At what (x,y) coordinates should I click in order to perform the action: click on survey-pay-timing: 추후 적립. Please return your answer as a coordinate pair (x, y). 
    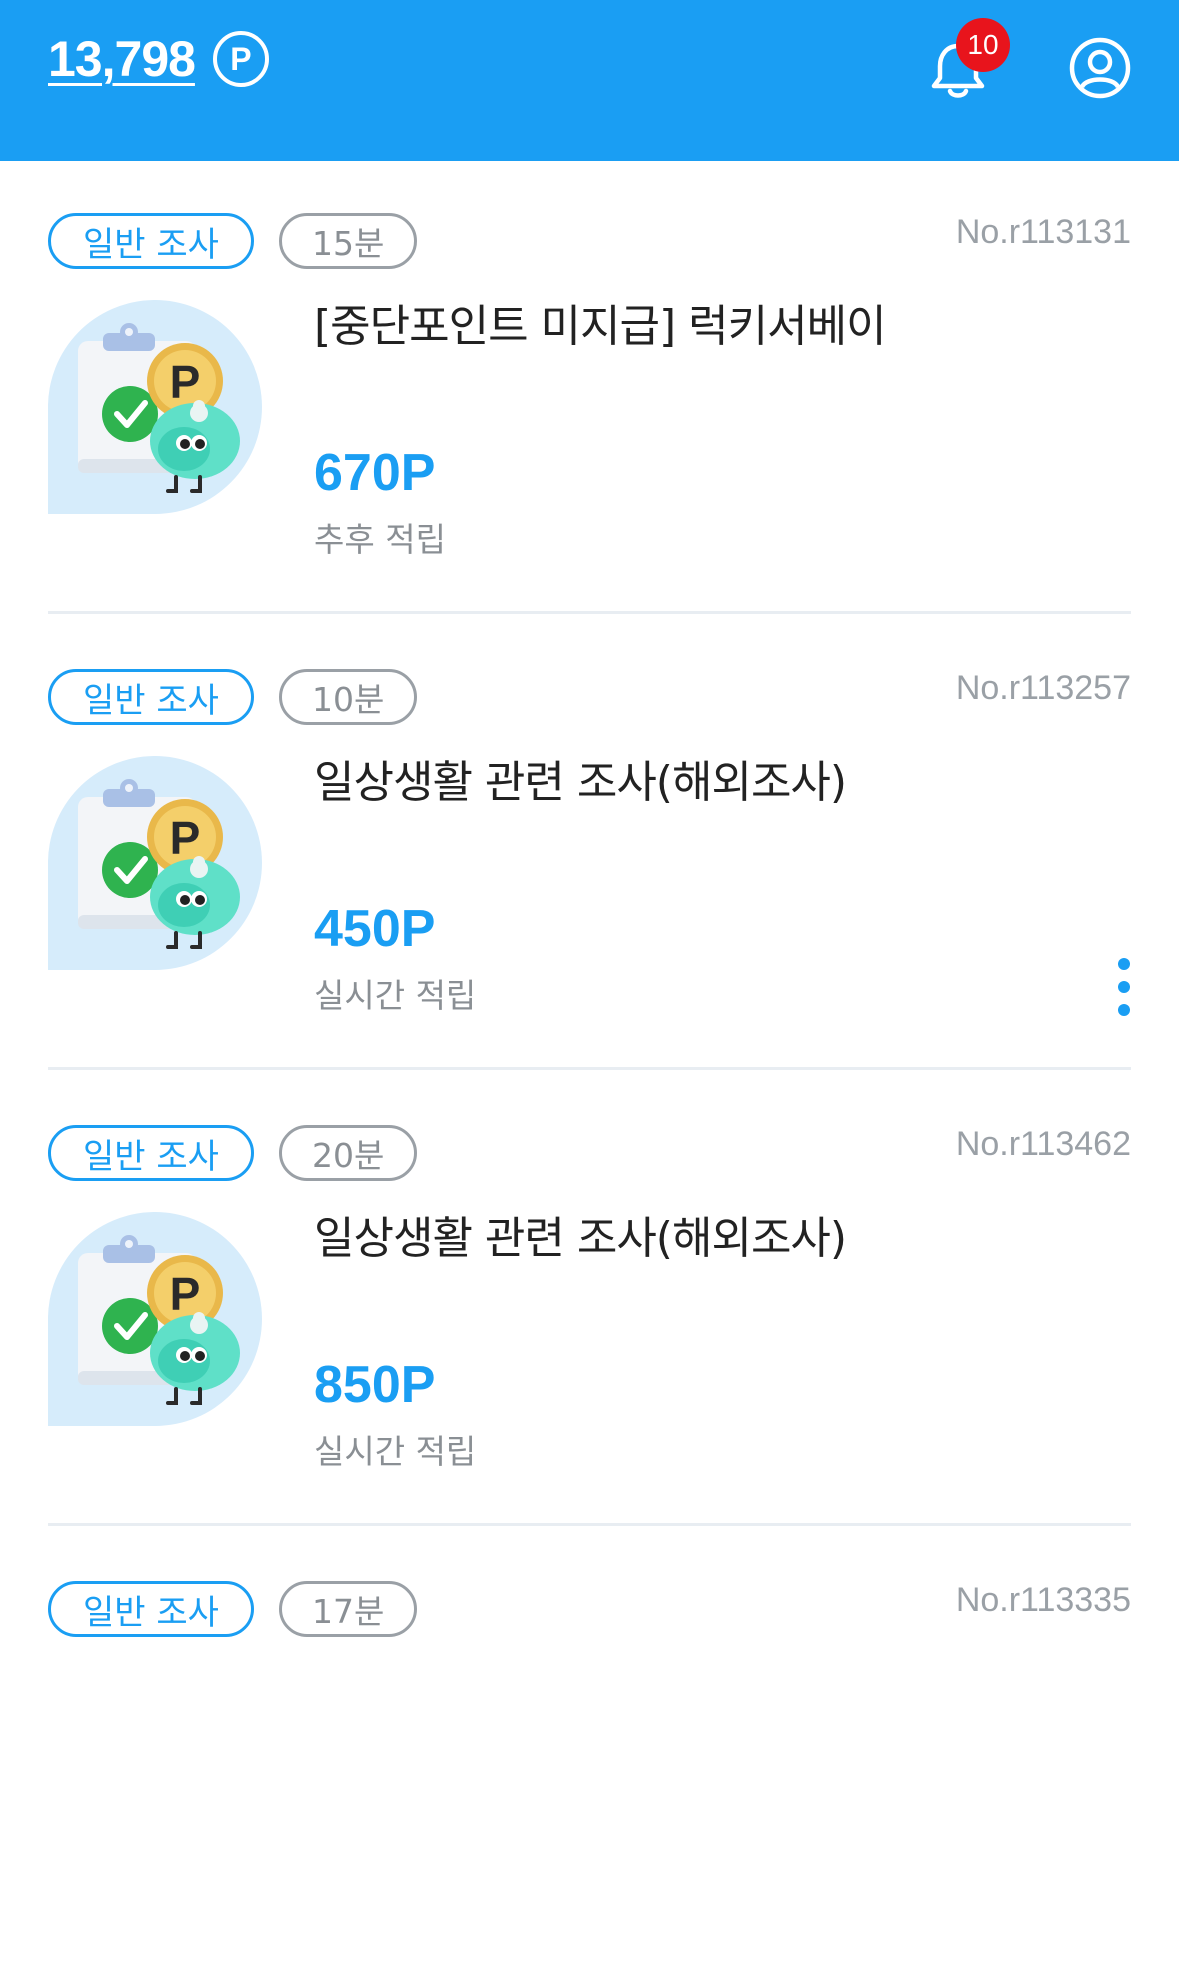
    Looking at the image, I should click on (380, 539).